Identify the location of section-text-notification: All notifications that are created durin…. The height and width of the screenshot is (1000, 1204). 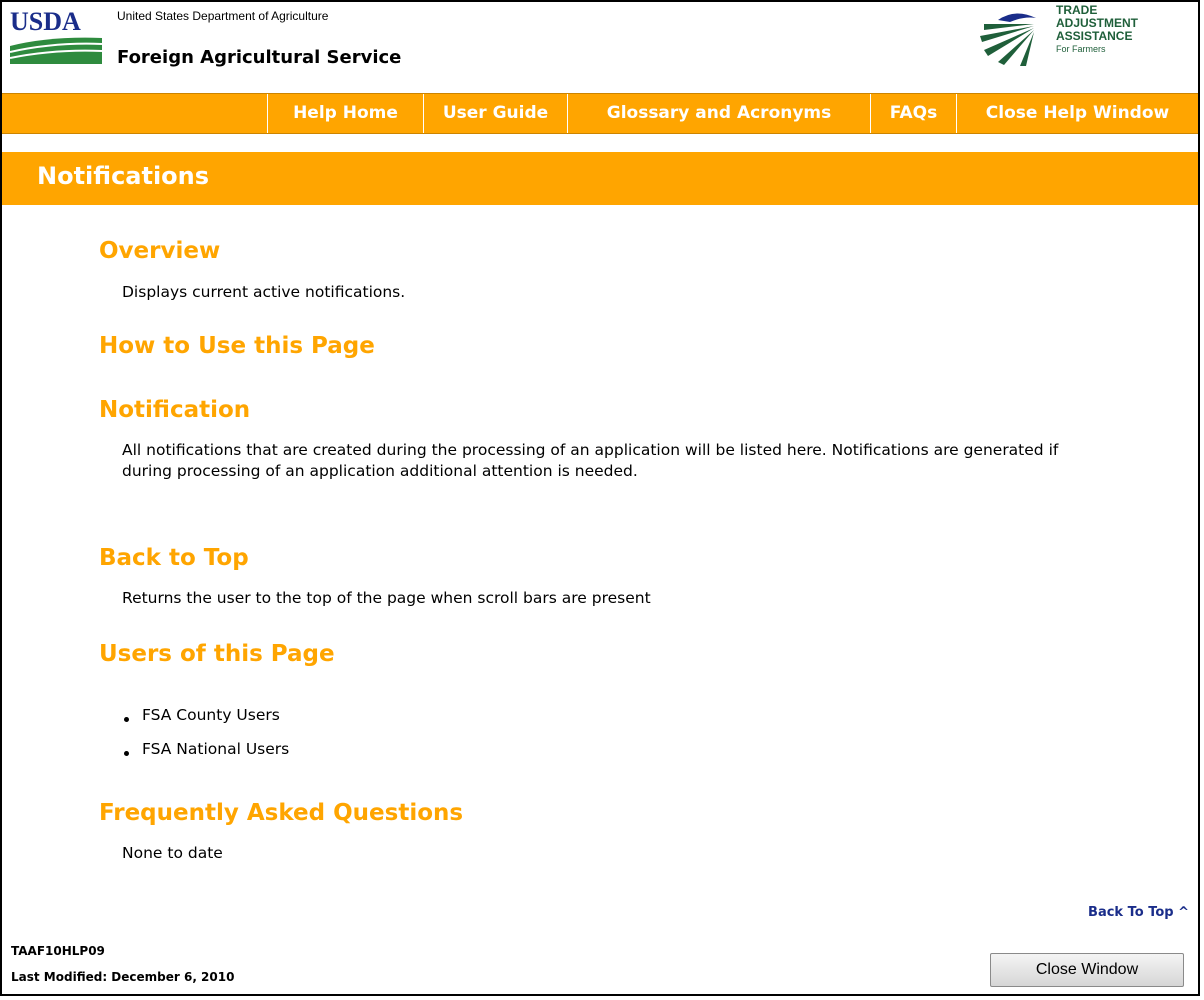
(590, 460).